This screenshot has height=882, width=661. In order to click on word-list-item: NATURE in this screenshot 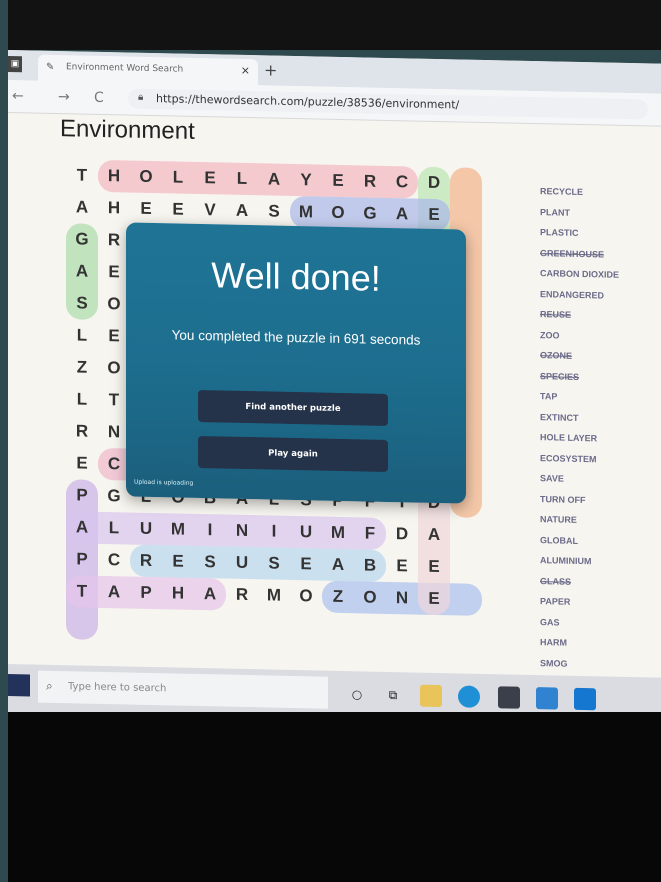, I will do `click(558, 519)`.